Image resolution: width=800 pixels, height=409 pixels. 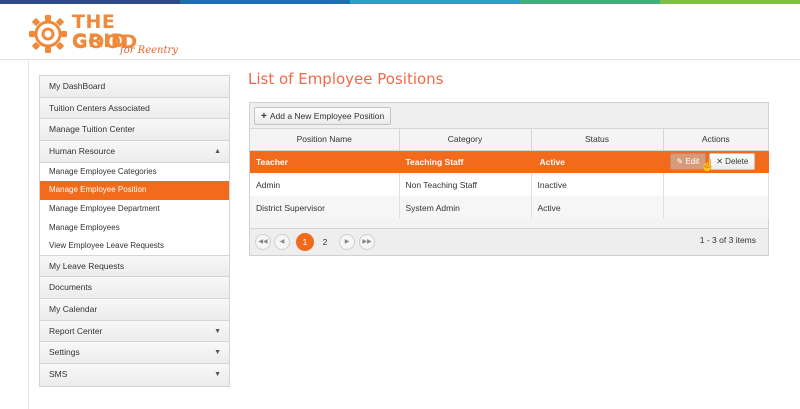 What do you see at coordinates (100, 41) in the screenshot?
I see `logo-line2: GRID` at bounding box center [100, 41].